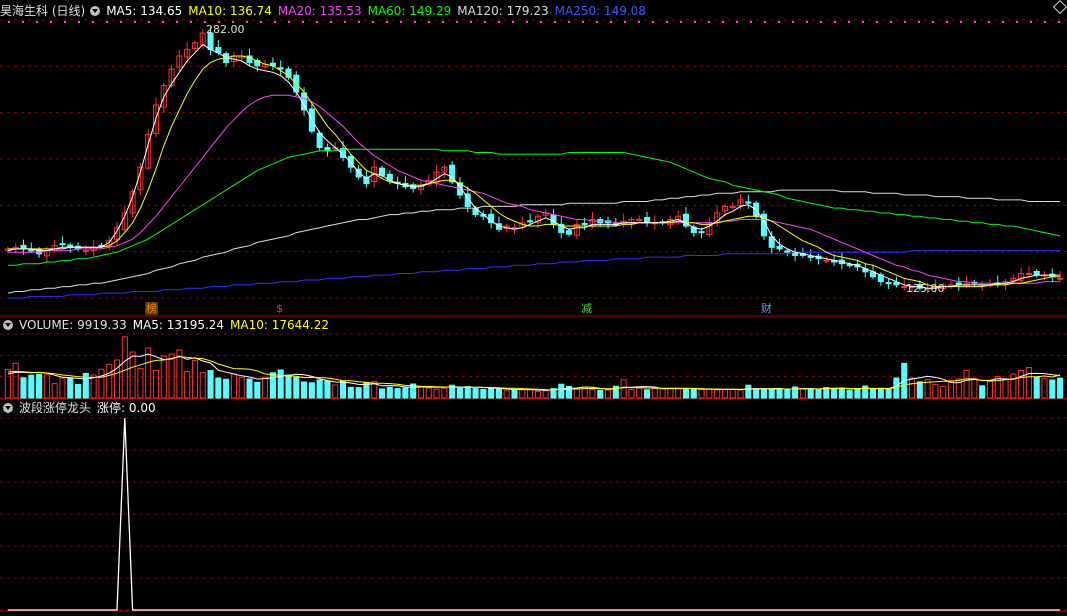  What do you see at coordinates (534, 274) in the screenshot?
I see `ma250-line` at bounding box center [534, 274].